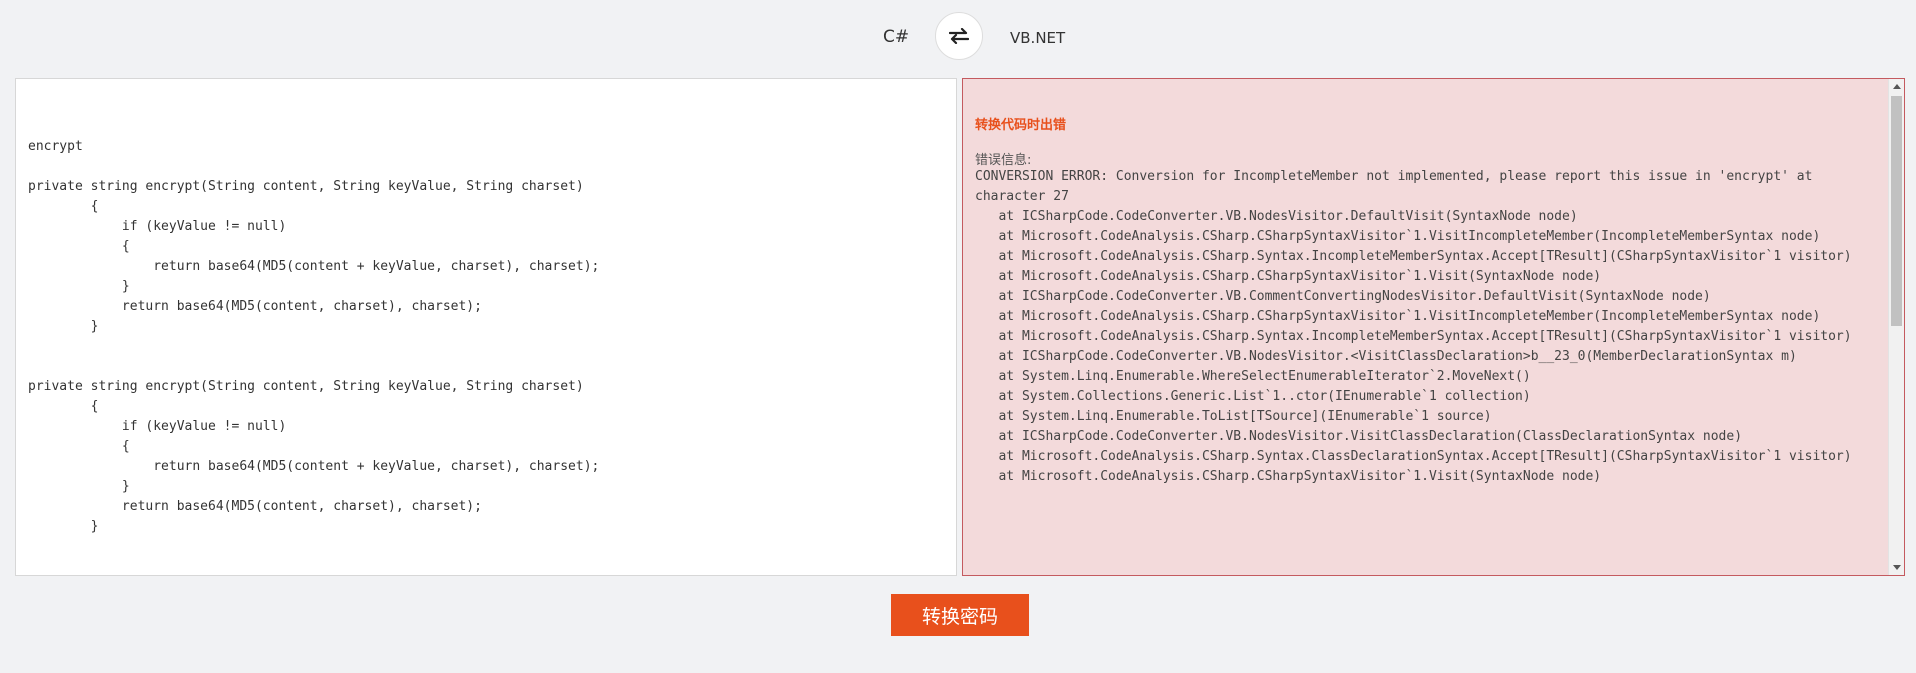 This screenshot has height=673, width=1916. Describe the element at coordinates (1897, 567) in the screenshot. I see `scroll-down-icon` at that location.